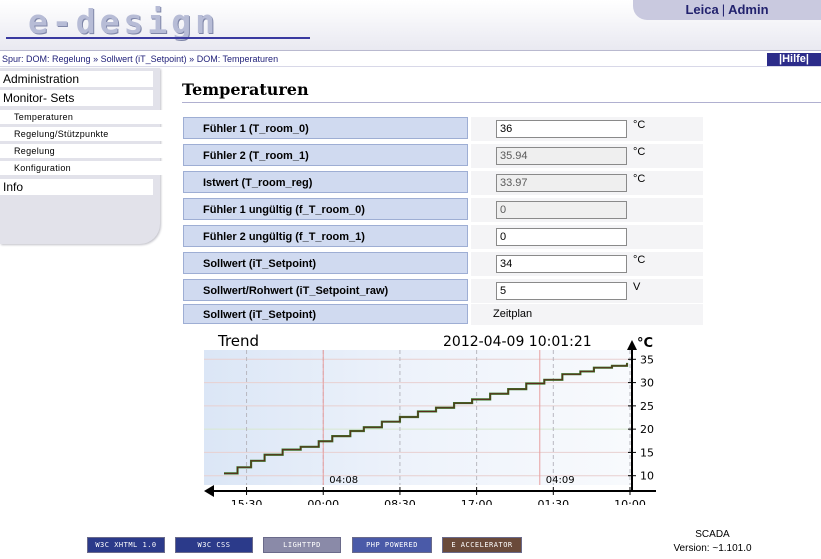 The height and width of the screenshot is (559, 821). What do you see at coordinates (712, 534) in the screenshot?
I see `product-name: SCADA` at bounding box center [712, 534].